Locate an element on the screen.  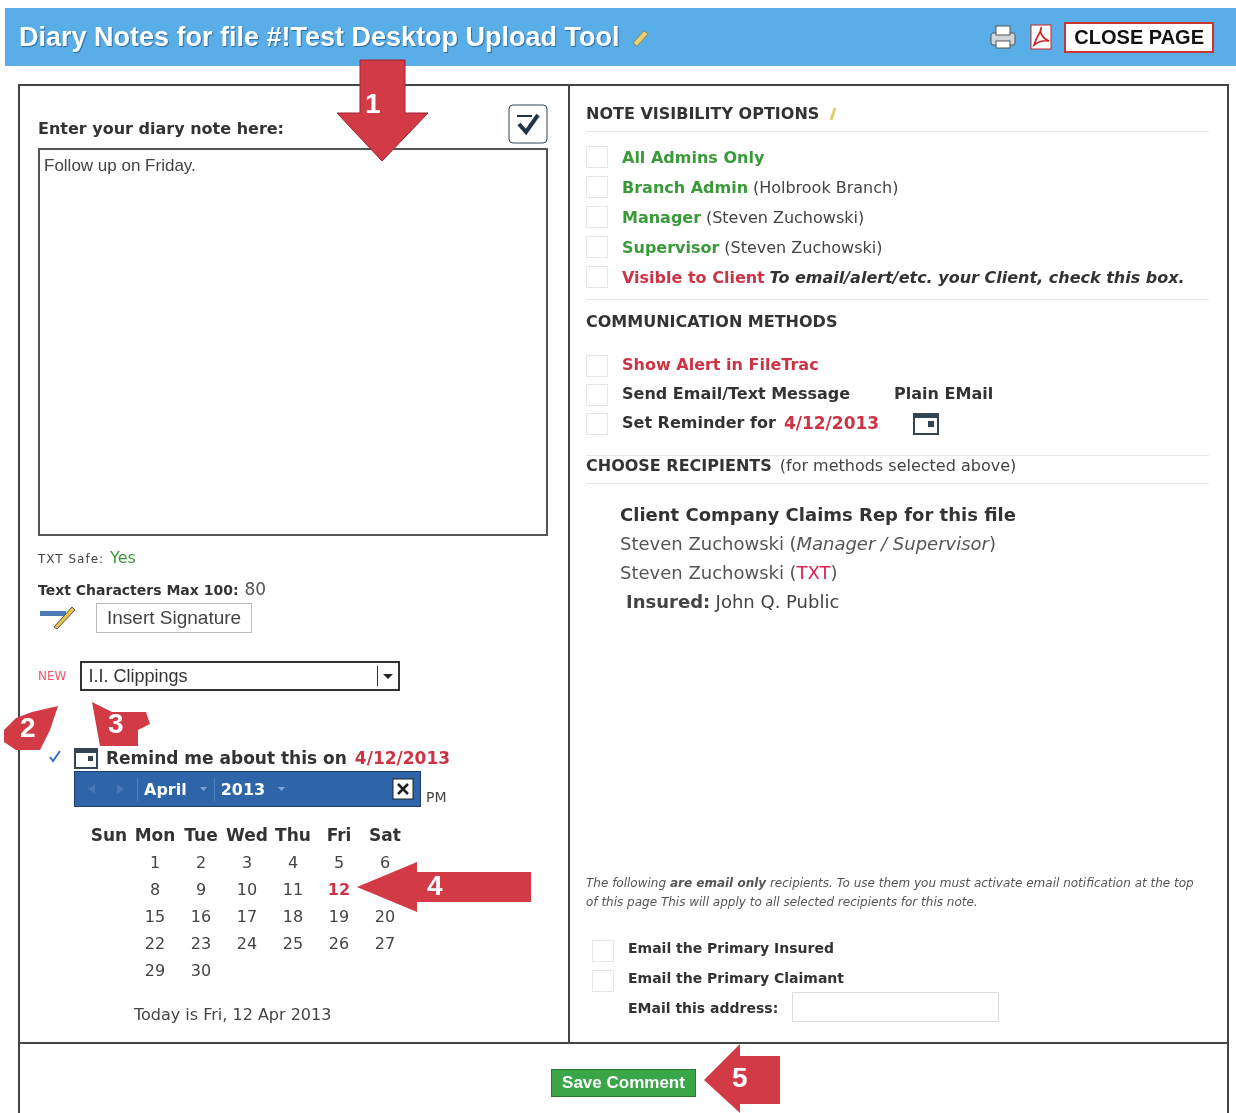
calendar-day: 16 is located at coordinates (201, 916).